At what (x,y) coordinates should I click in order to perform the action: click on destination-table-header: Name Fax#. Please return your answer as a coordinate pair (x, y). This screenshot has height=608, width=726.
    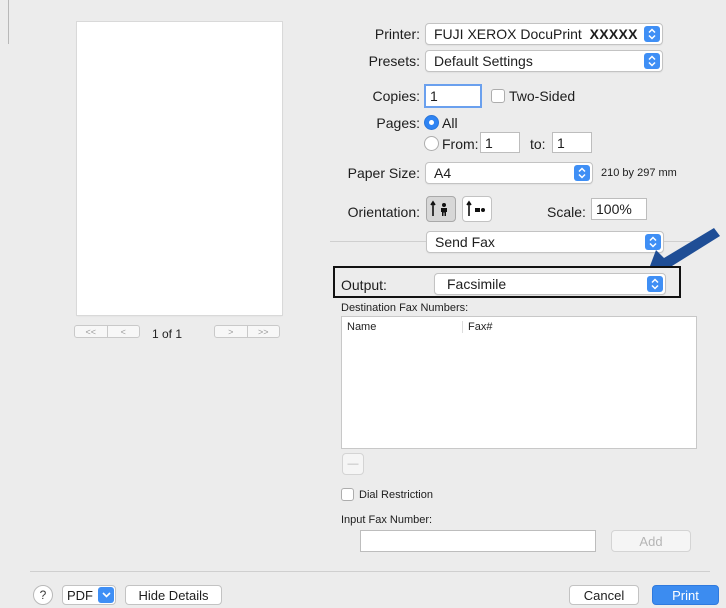
    Looking at the image, I should click on (519, 327).